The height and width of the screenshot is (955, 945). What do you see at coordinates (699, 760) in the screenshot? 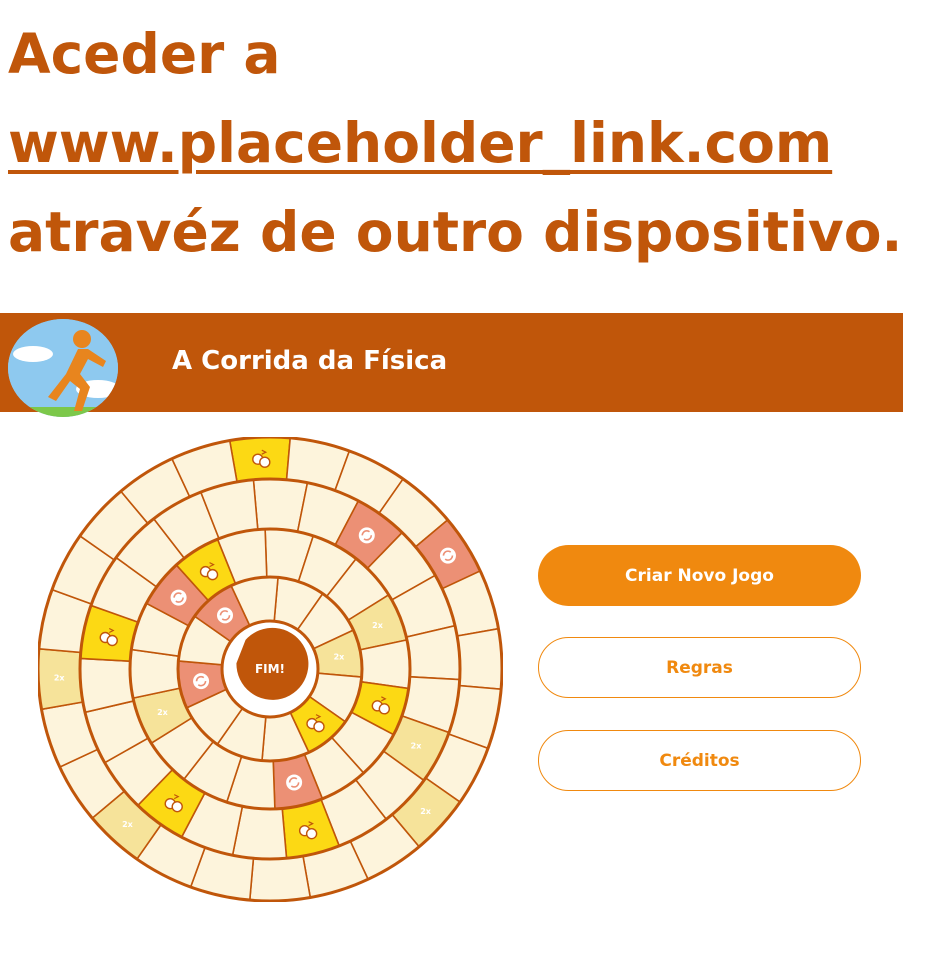
I see `credits-button: Créditos` at bounding box center [699, 760].